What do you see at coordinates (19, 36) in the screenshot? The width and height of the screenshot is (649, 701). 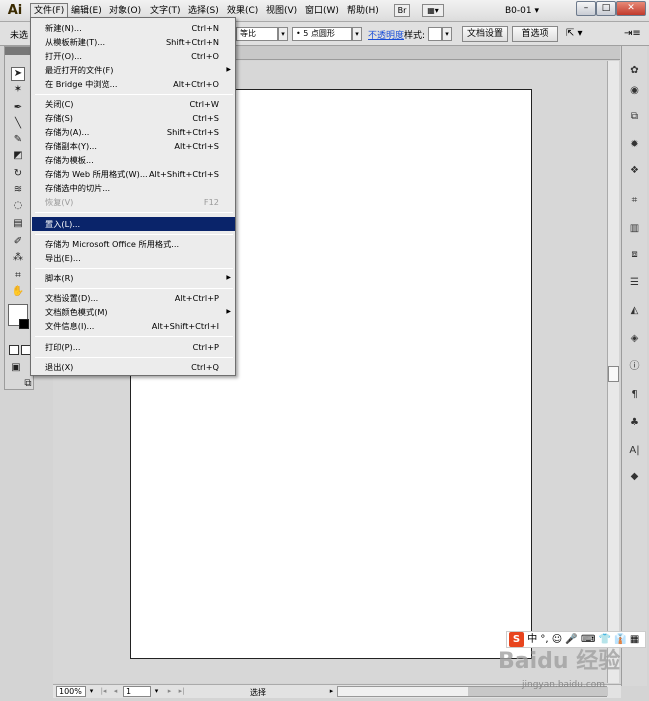 I see `selection-status: 未选` at bounding box center [19, 36].